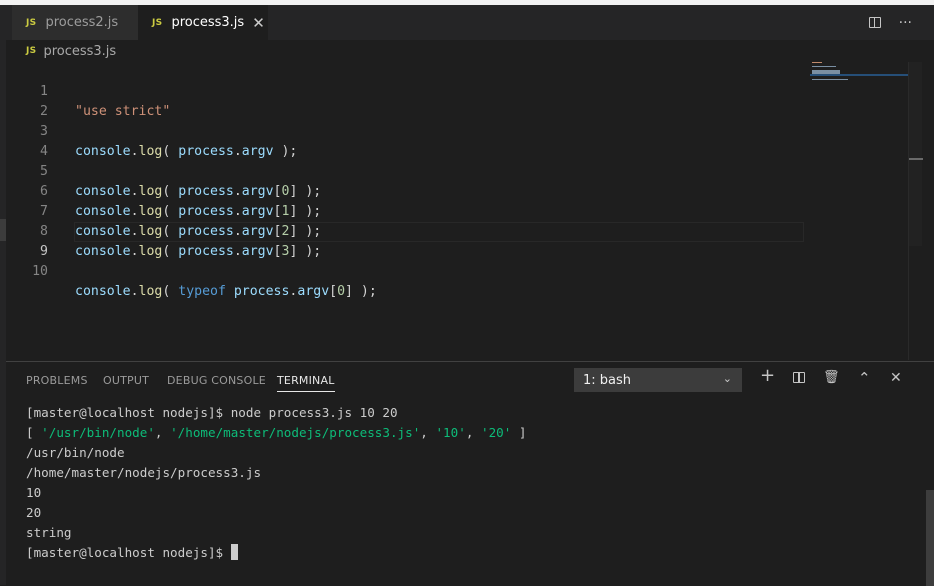  What do you see at coordinates (896, 378) in the screenshot?
I see `close-panel-icon: ✕` at bounding box center [896, 378].